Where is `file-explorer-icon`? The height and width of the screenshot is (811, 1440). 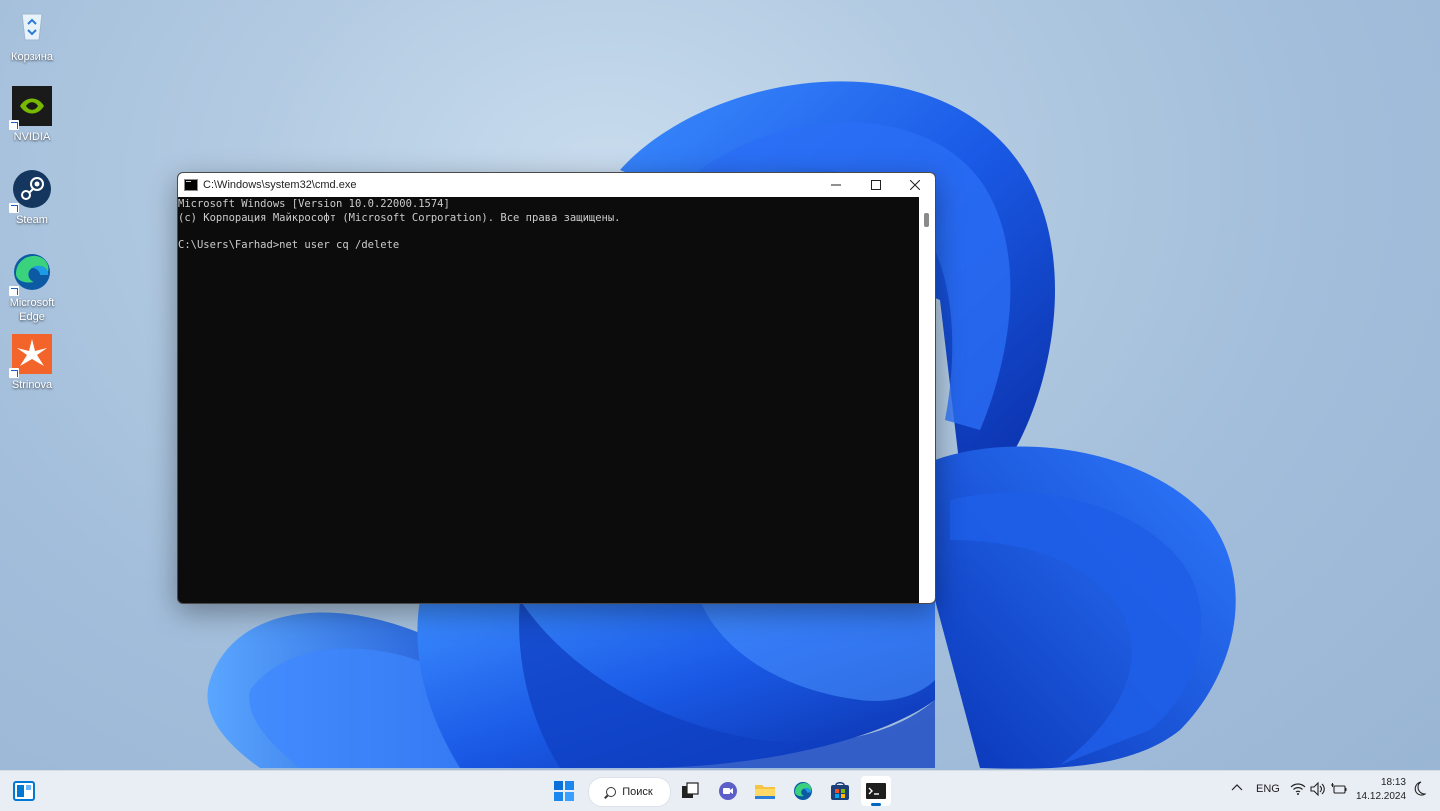
file-explorer-icon is located at coordinates (765, 792).